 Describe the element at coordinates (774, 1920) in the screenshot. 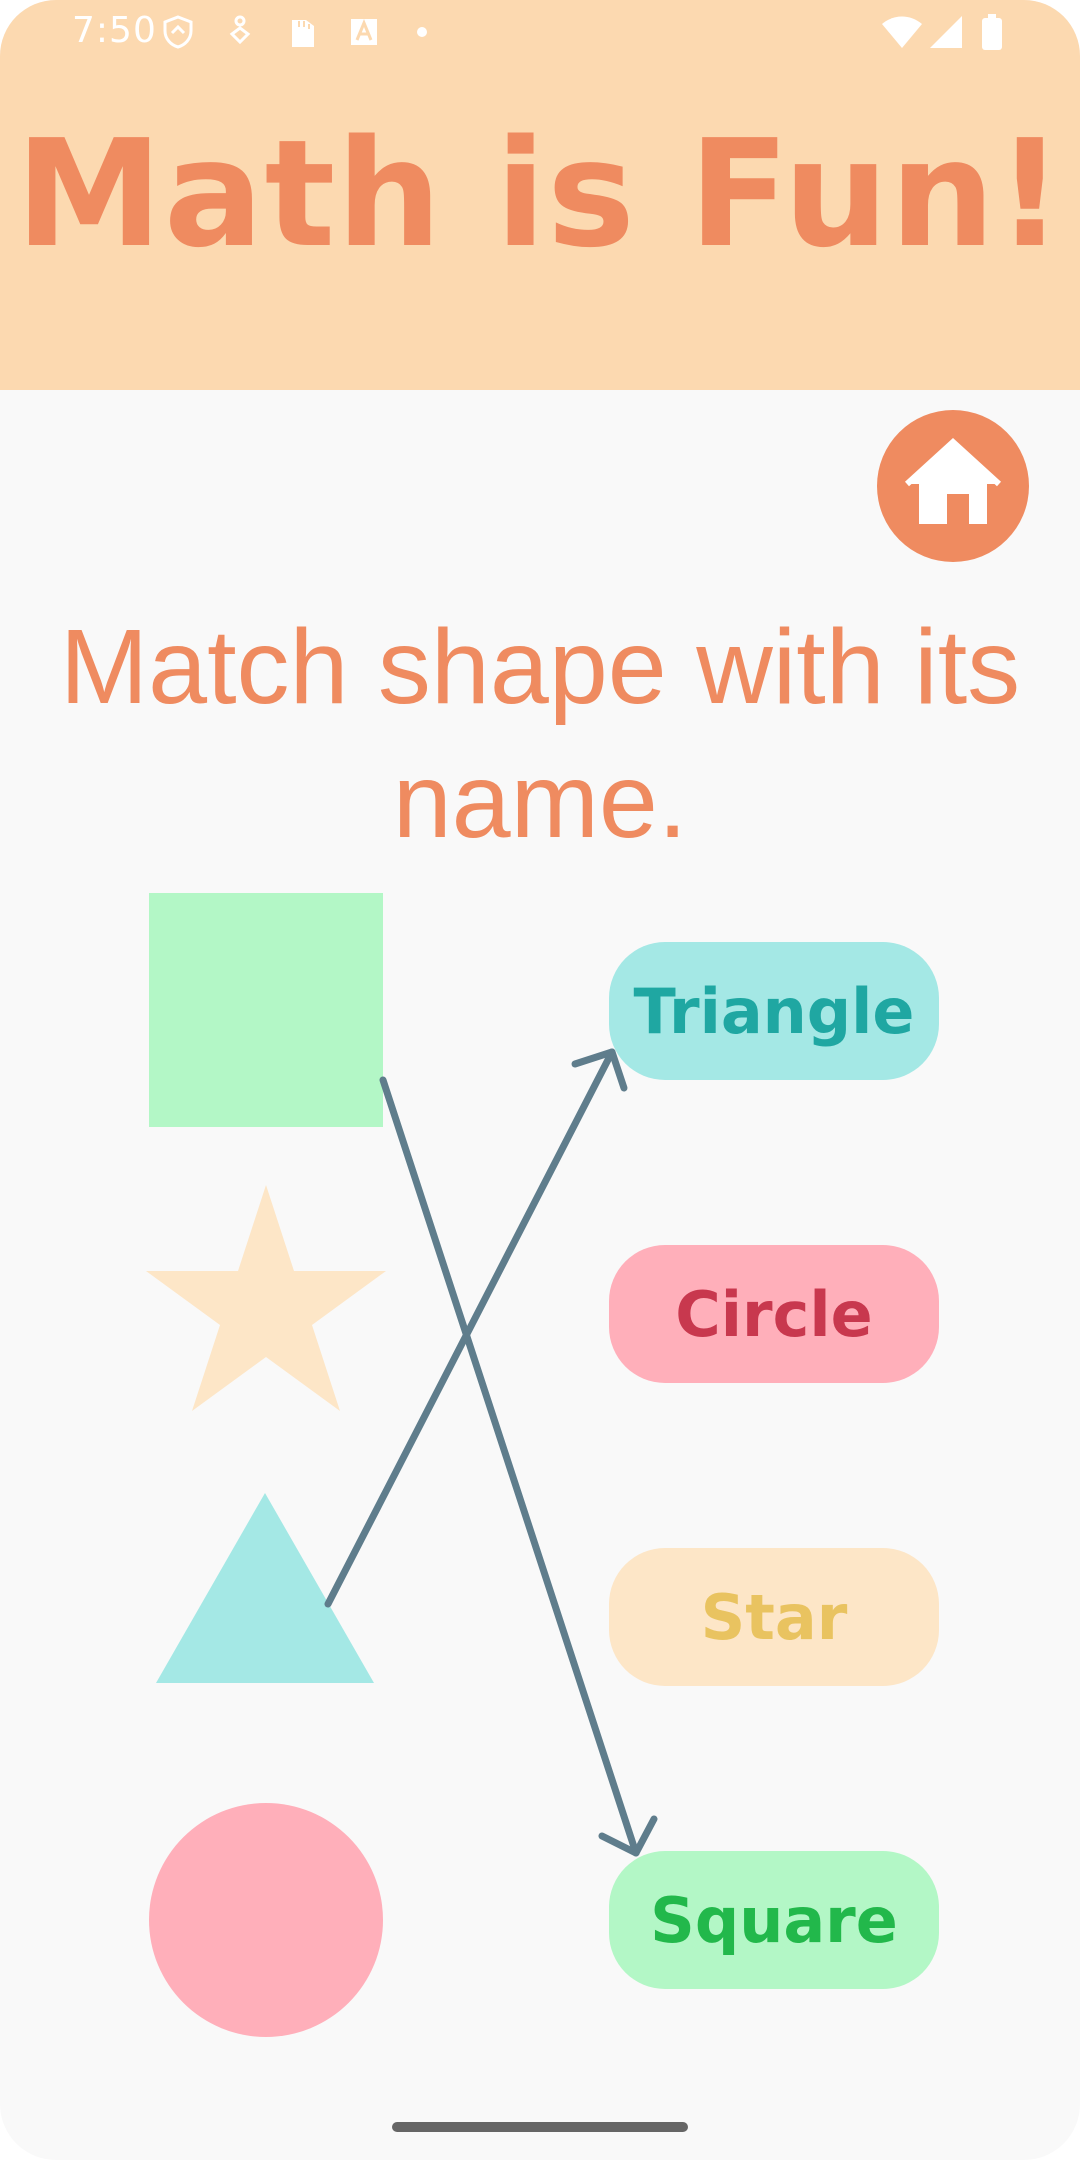

I see `name-square-button: Square` at that location.